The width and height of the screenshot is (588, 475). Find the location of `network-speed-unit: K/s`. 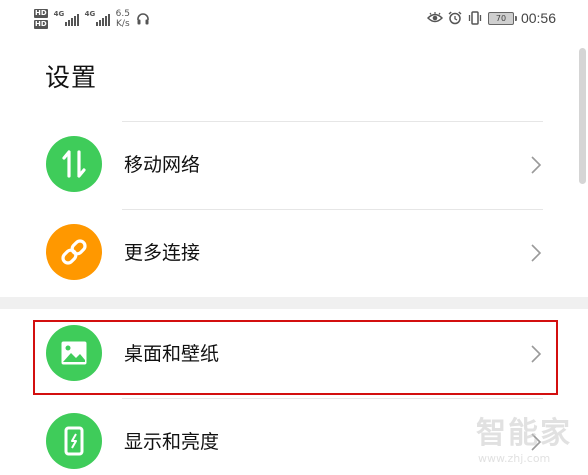

network-speed-unit: K/s is located at coordinates (123, 24).